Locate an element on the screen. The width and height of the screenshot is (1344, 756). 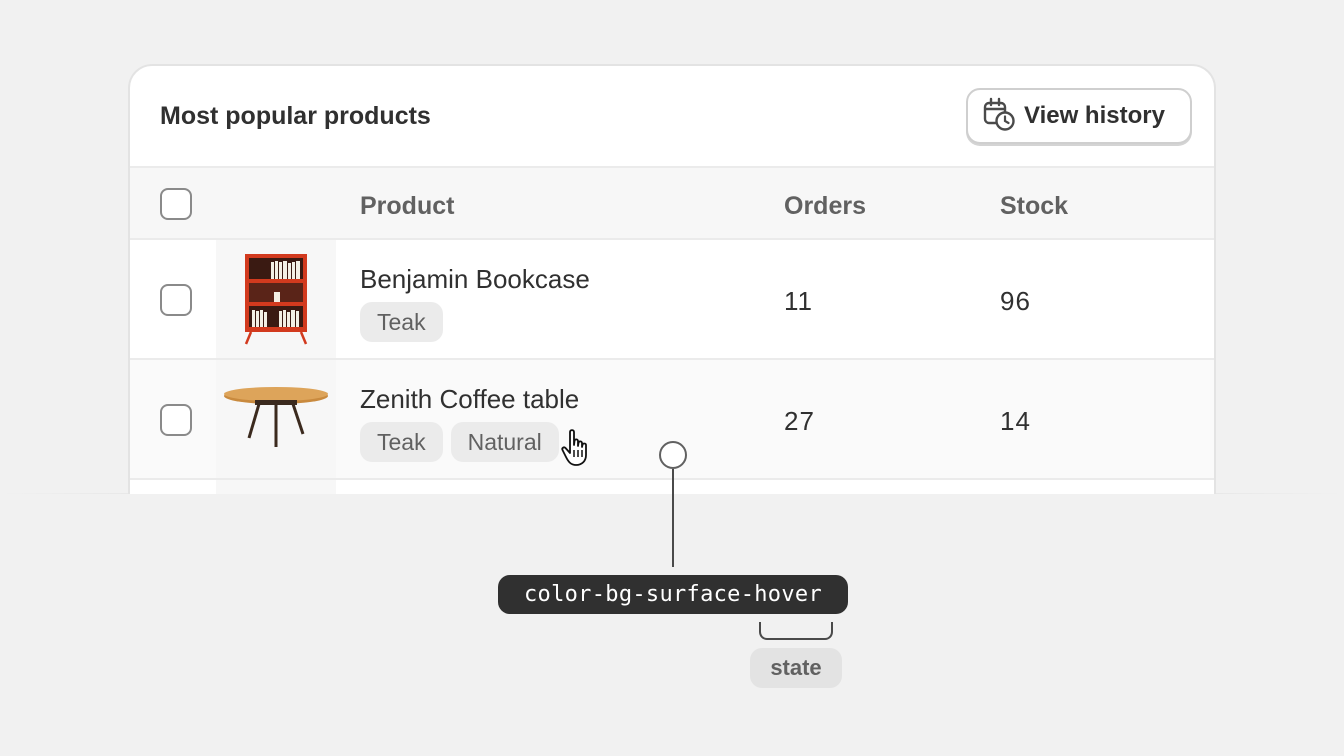
table-header: Product Orders Stock is located at coordinates (672, 204).